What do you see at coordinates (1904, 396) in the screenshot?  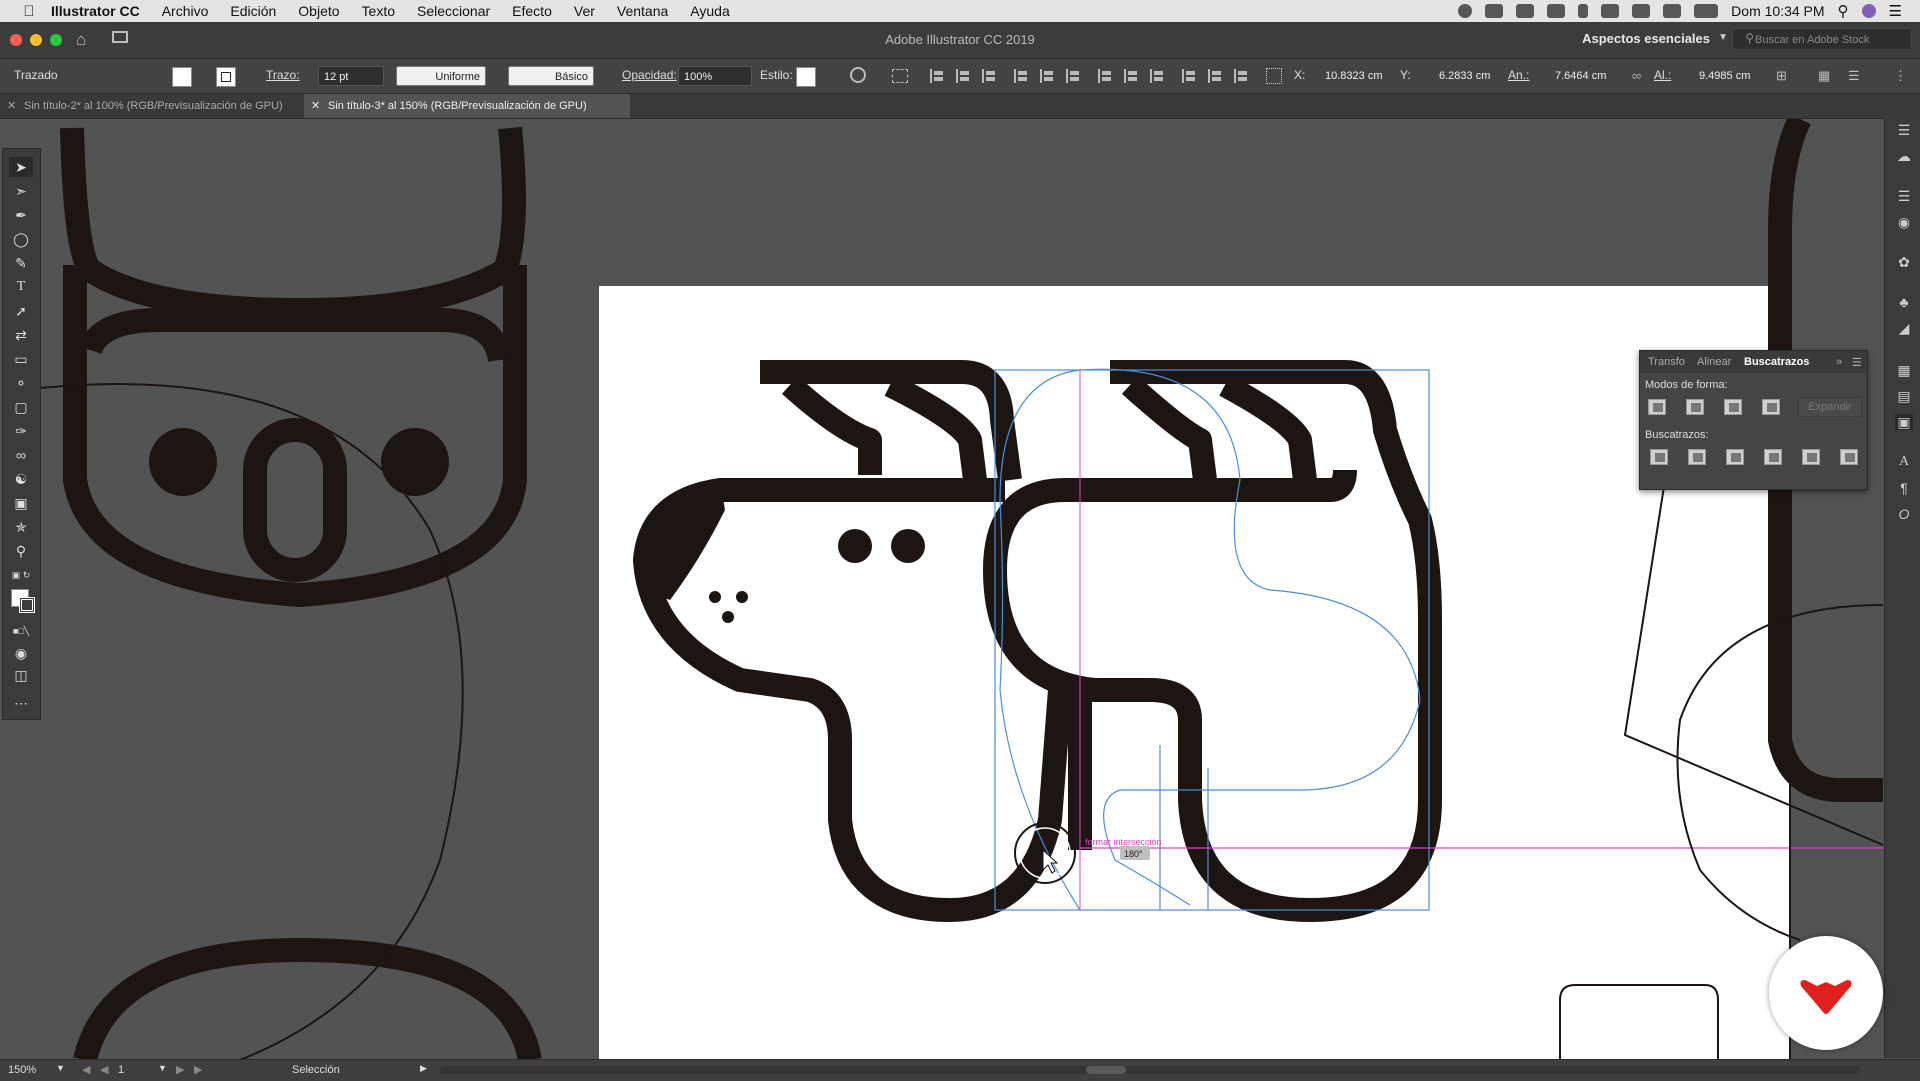 I see `align-panel-icon: ▤` at bounding box center [1904, 396].